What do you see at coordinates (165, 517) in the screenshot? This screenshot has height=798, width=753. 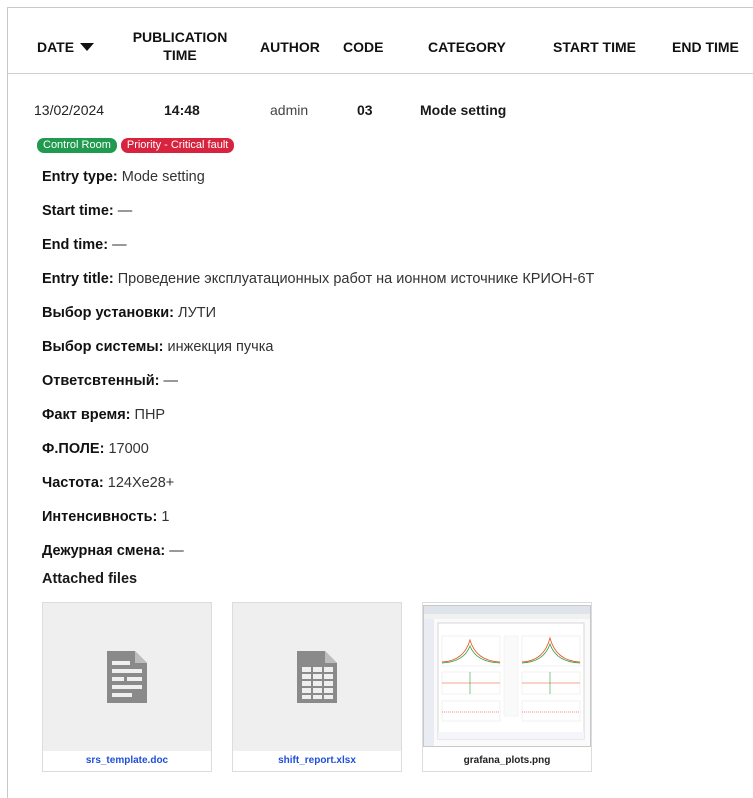 I see `detail-value: 1` at bounding box center [165, 517].